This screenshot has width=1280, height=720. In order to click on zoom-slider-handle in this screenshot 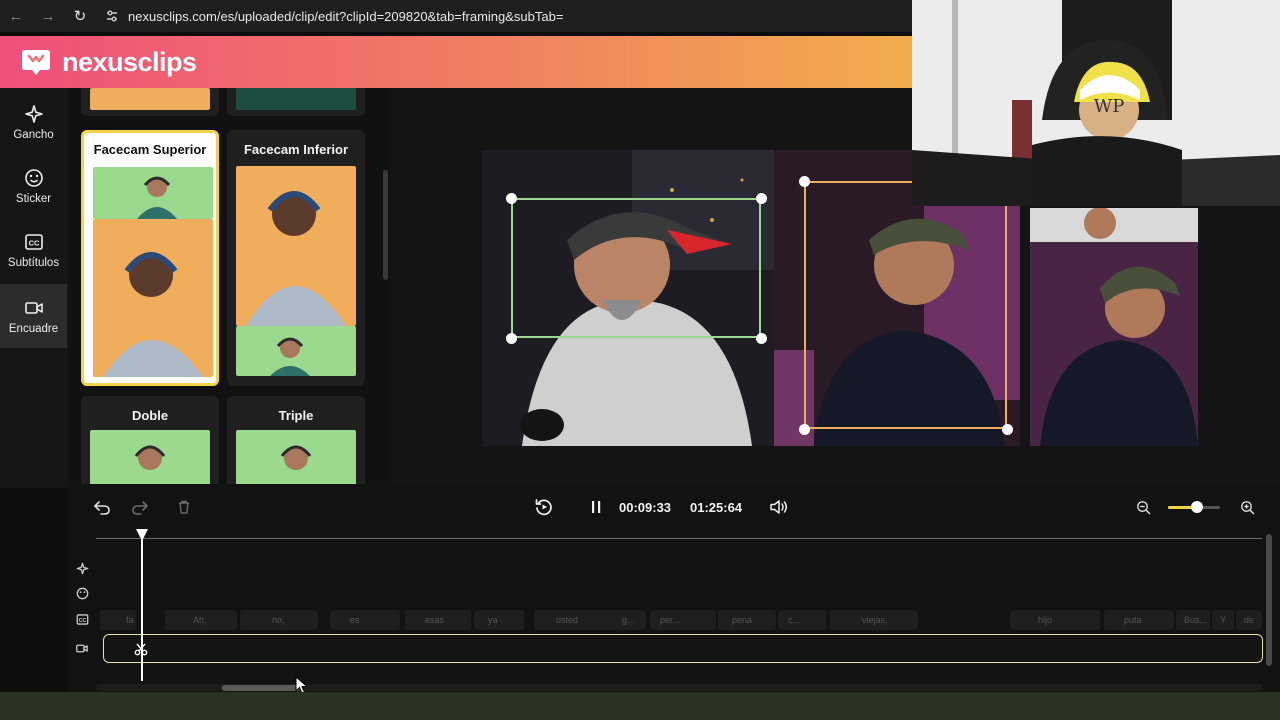, I will do `click(1197, 507)`.